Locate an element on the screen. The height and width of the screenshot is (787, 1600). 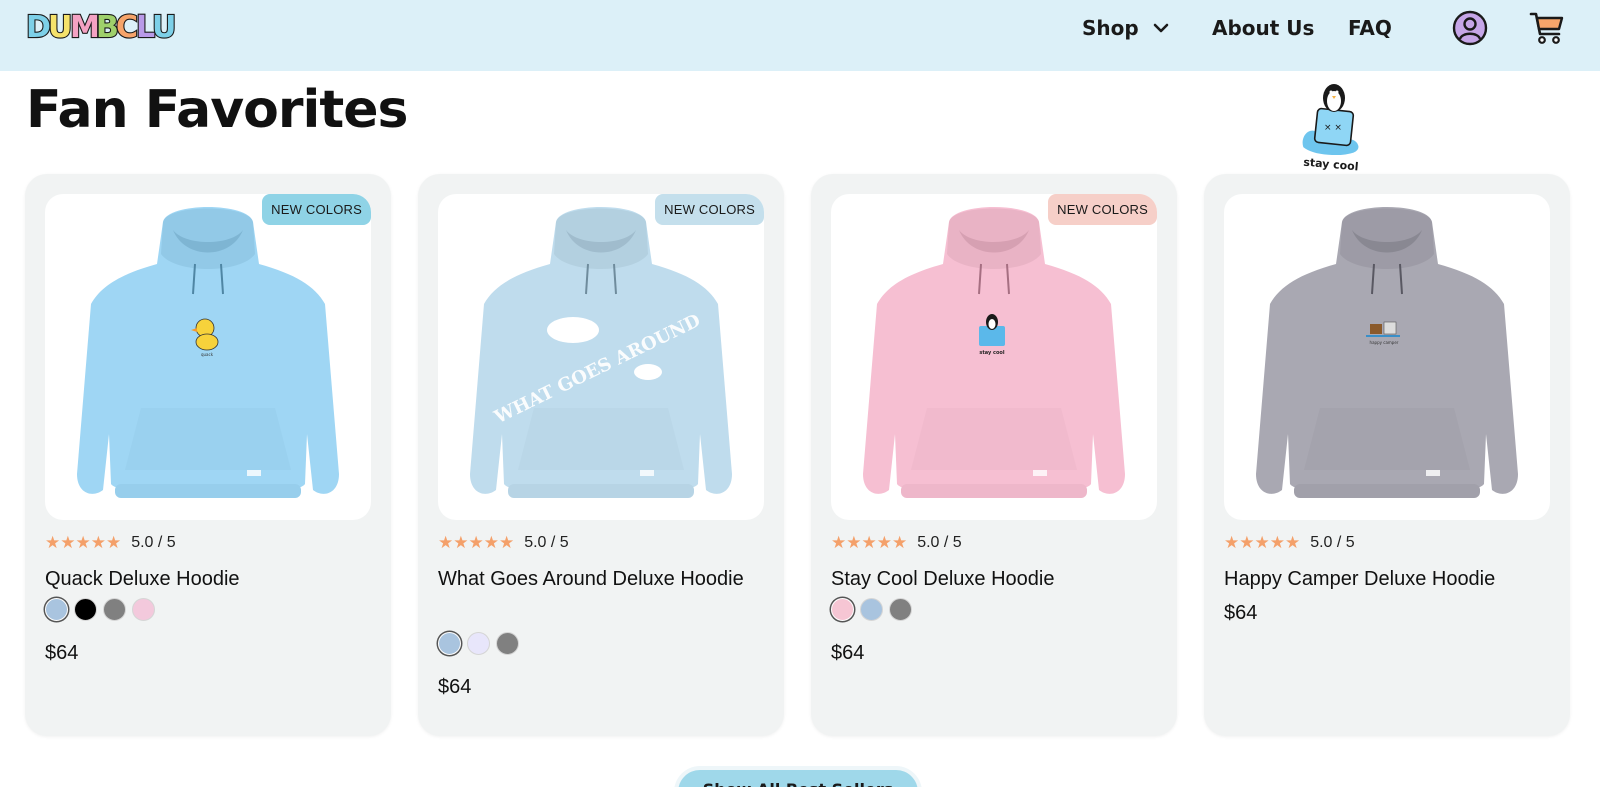
nav-shop-label: Shop is located at coordinates (1110, 28).